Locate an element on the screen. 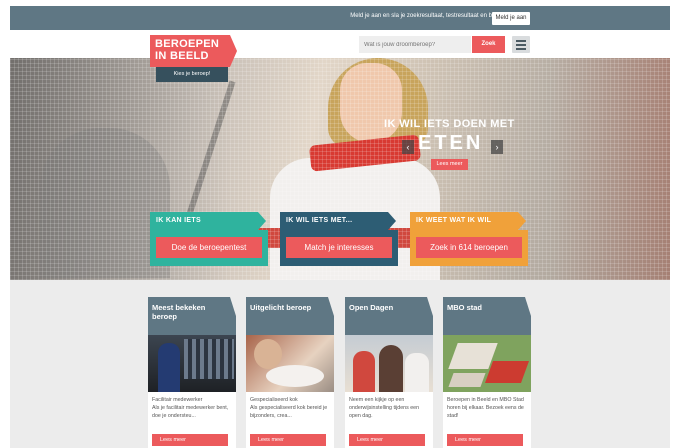  header is located at coordinates (340, 44).